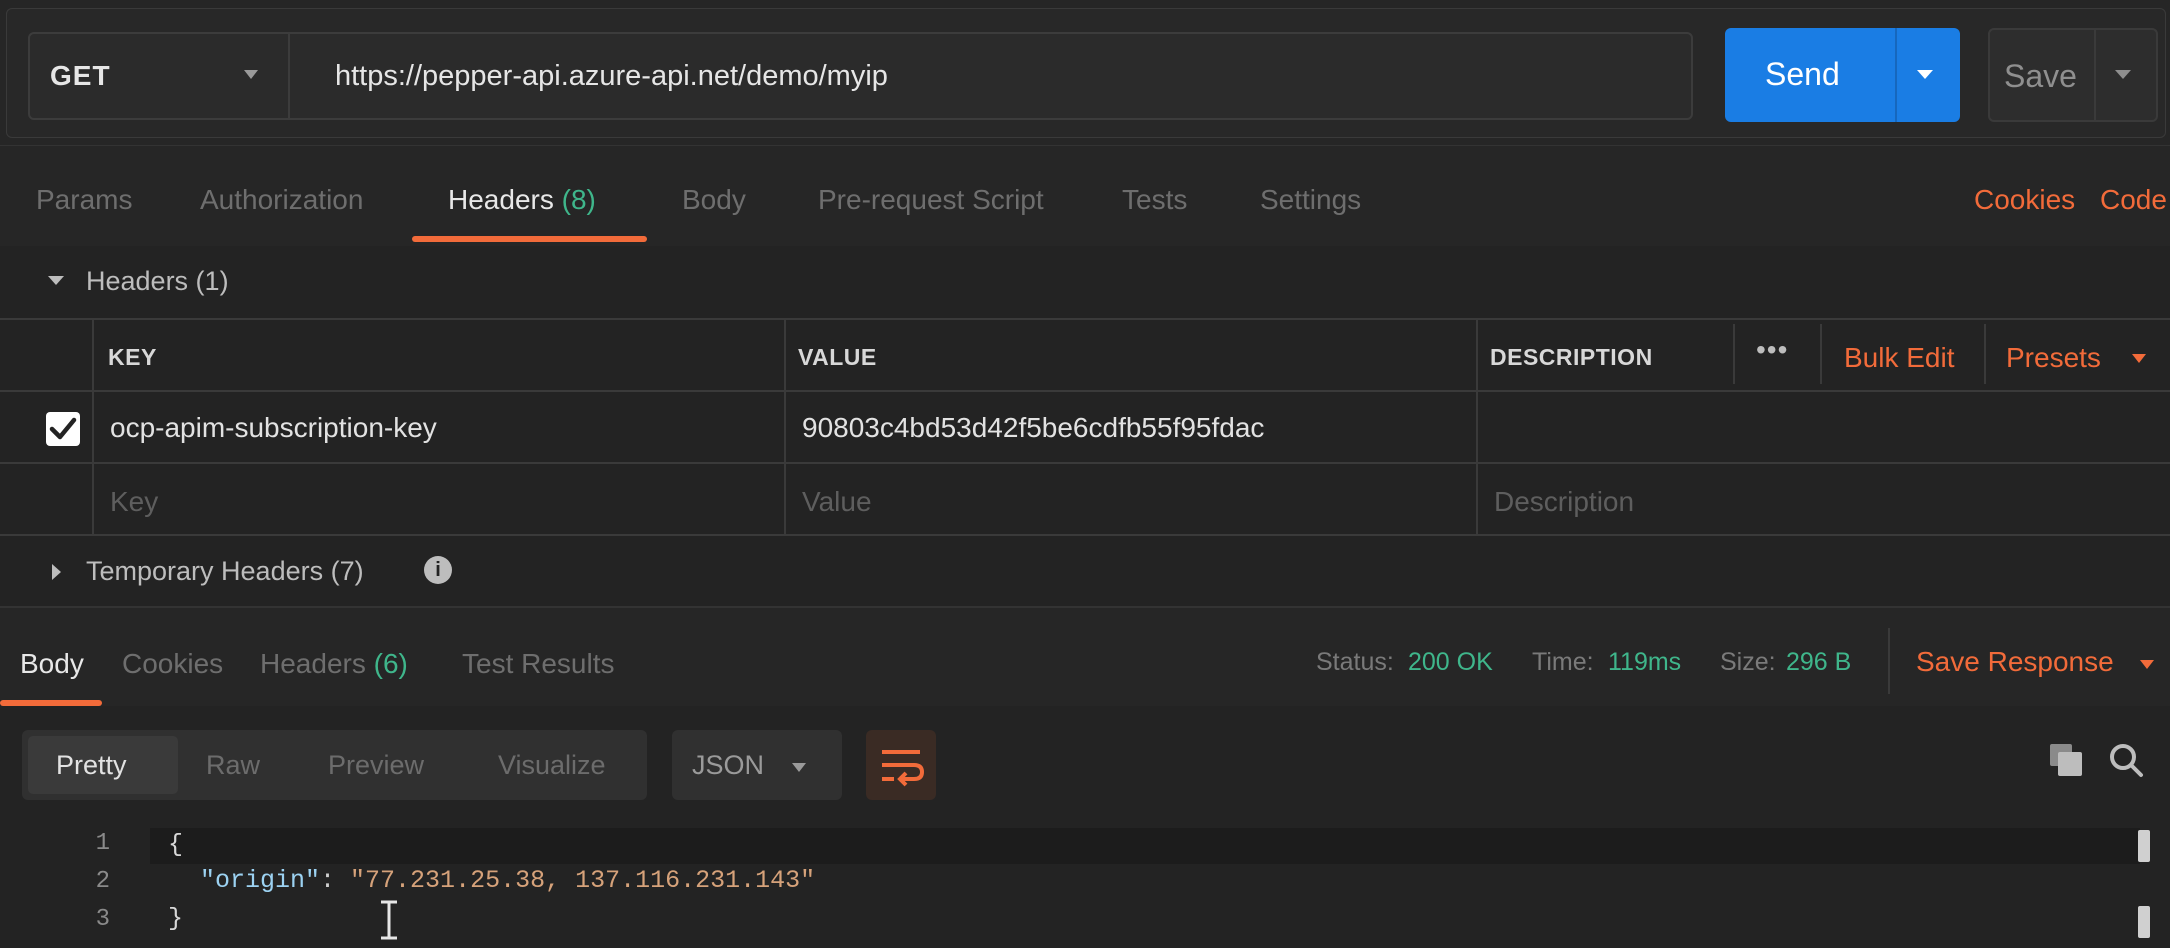  What do you see at coordinates (1925, 74) in the screenshot?
I see `send-dropdown-icon` at bounding box center [1925, 74].